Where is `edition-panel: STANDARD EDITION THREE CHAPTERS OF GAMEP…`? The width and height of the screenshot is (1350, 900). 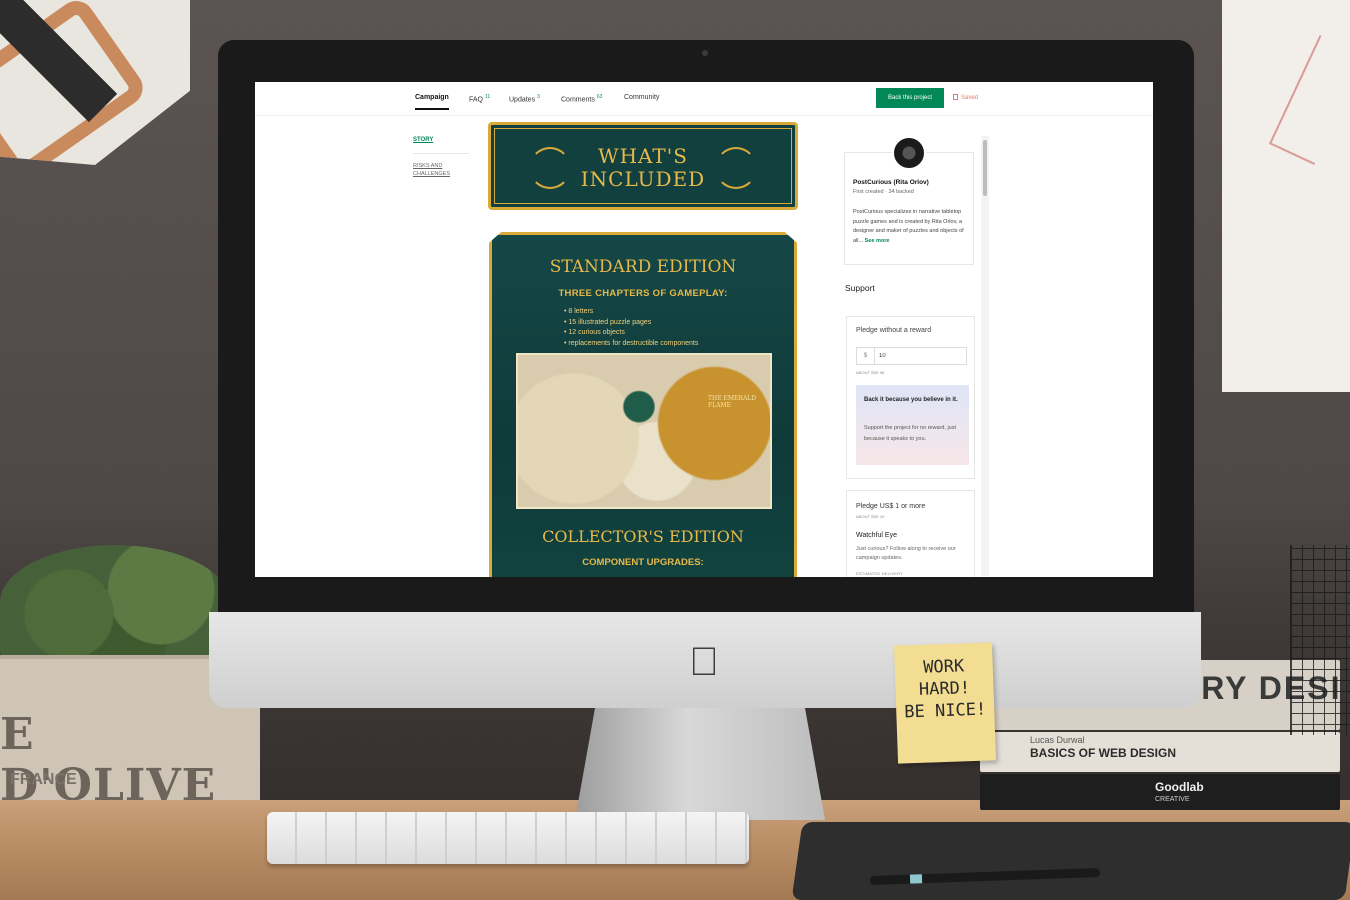
edition-panel: STANDARD EDITION THREE CHAPTERS OF GAMEP… is located at coordinates (643, 404).